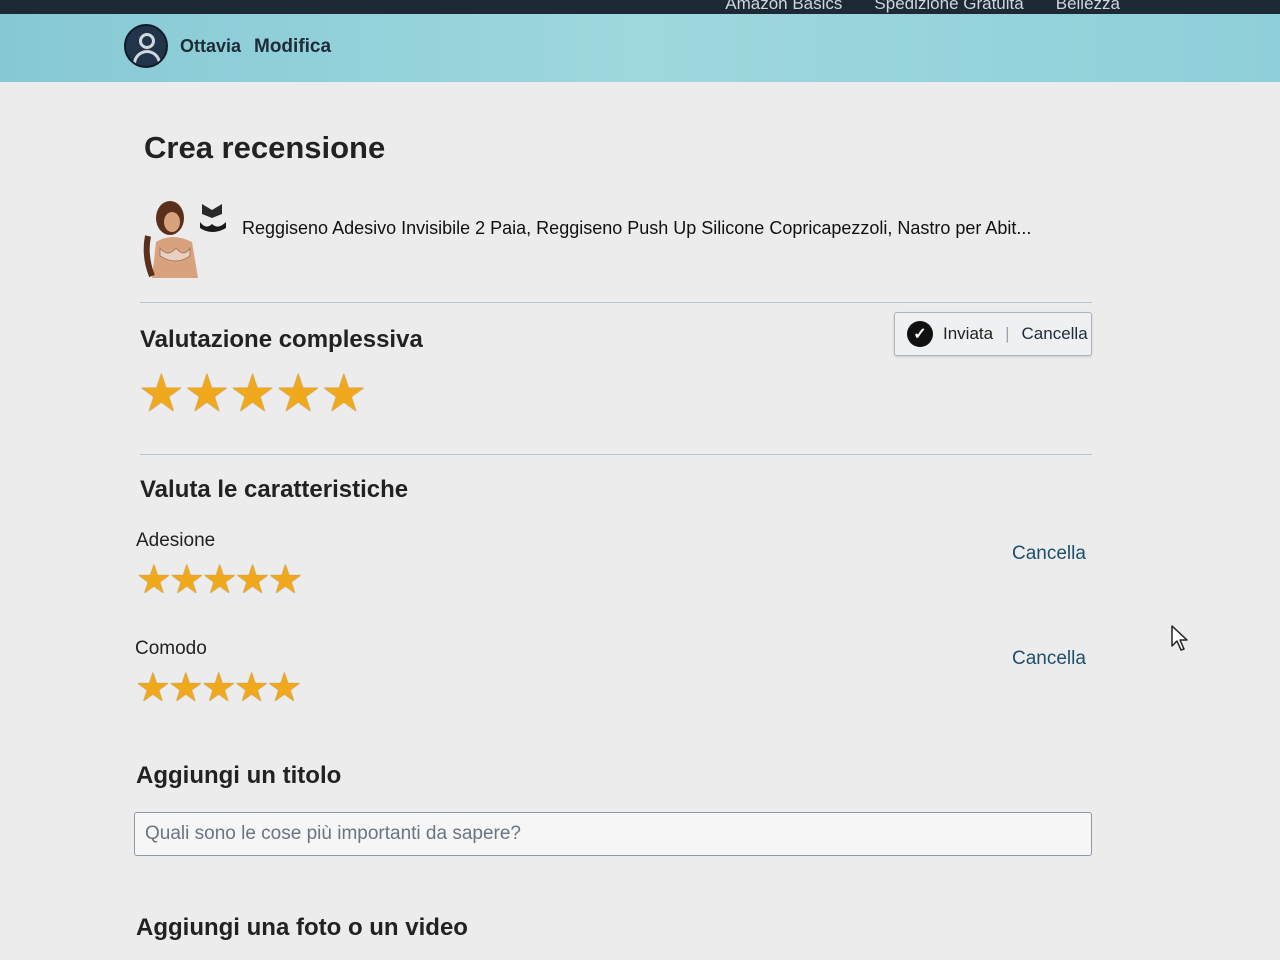 The height and width of the screenshot is (960, 1280). What do you see at coordinates (1049, 659) in the screenshot?
I see `feature-cancel-link-comodo: Cancella` at bounding box center [1049, 659].